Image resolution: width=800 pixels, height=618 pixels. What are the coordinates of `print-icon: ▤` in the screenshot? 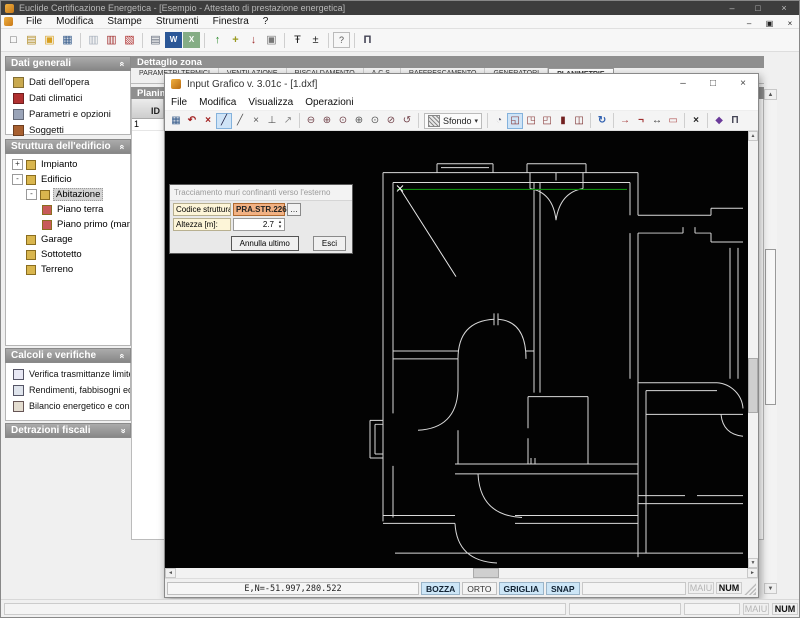 It's located at (155, 40).